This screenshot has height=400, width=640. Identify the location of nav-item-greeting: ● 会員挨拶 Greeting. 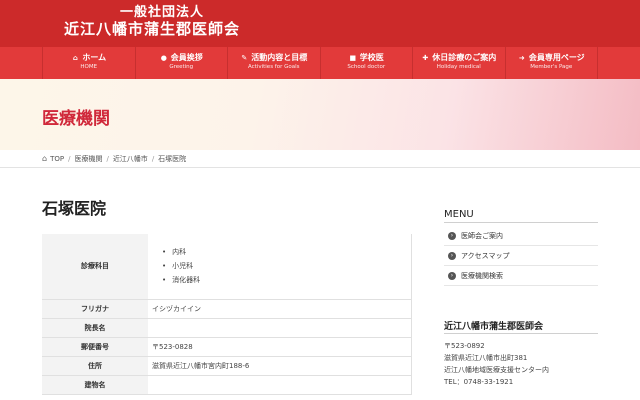
(182, 63).